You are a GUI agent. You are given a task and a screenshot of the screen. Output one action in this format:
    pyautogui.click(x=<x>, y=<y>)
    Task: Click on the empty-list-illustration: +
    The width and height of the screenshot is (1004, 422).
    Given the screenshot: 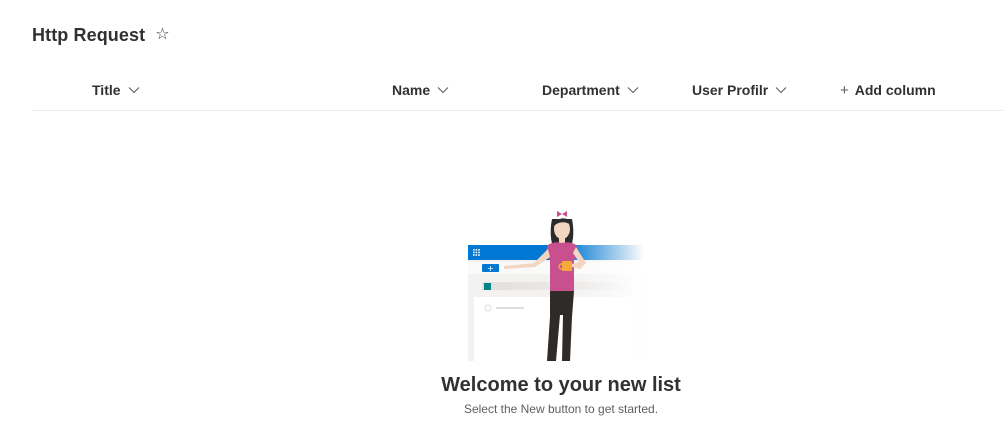 What is the action you would take?
    pyautogui.click(x=556, y=286)
    